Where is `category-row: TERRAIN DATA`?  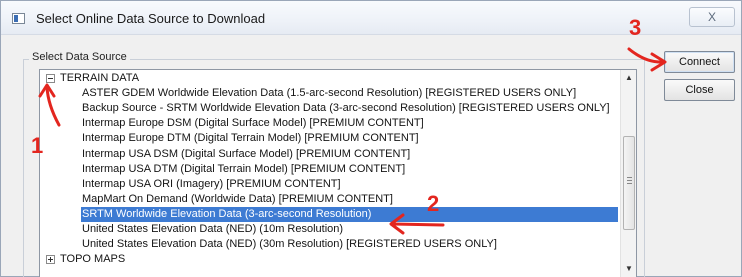 category-row: TERRAIN DATA is located at coordinates (330, 78).